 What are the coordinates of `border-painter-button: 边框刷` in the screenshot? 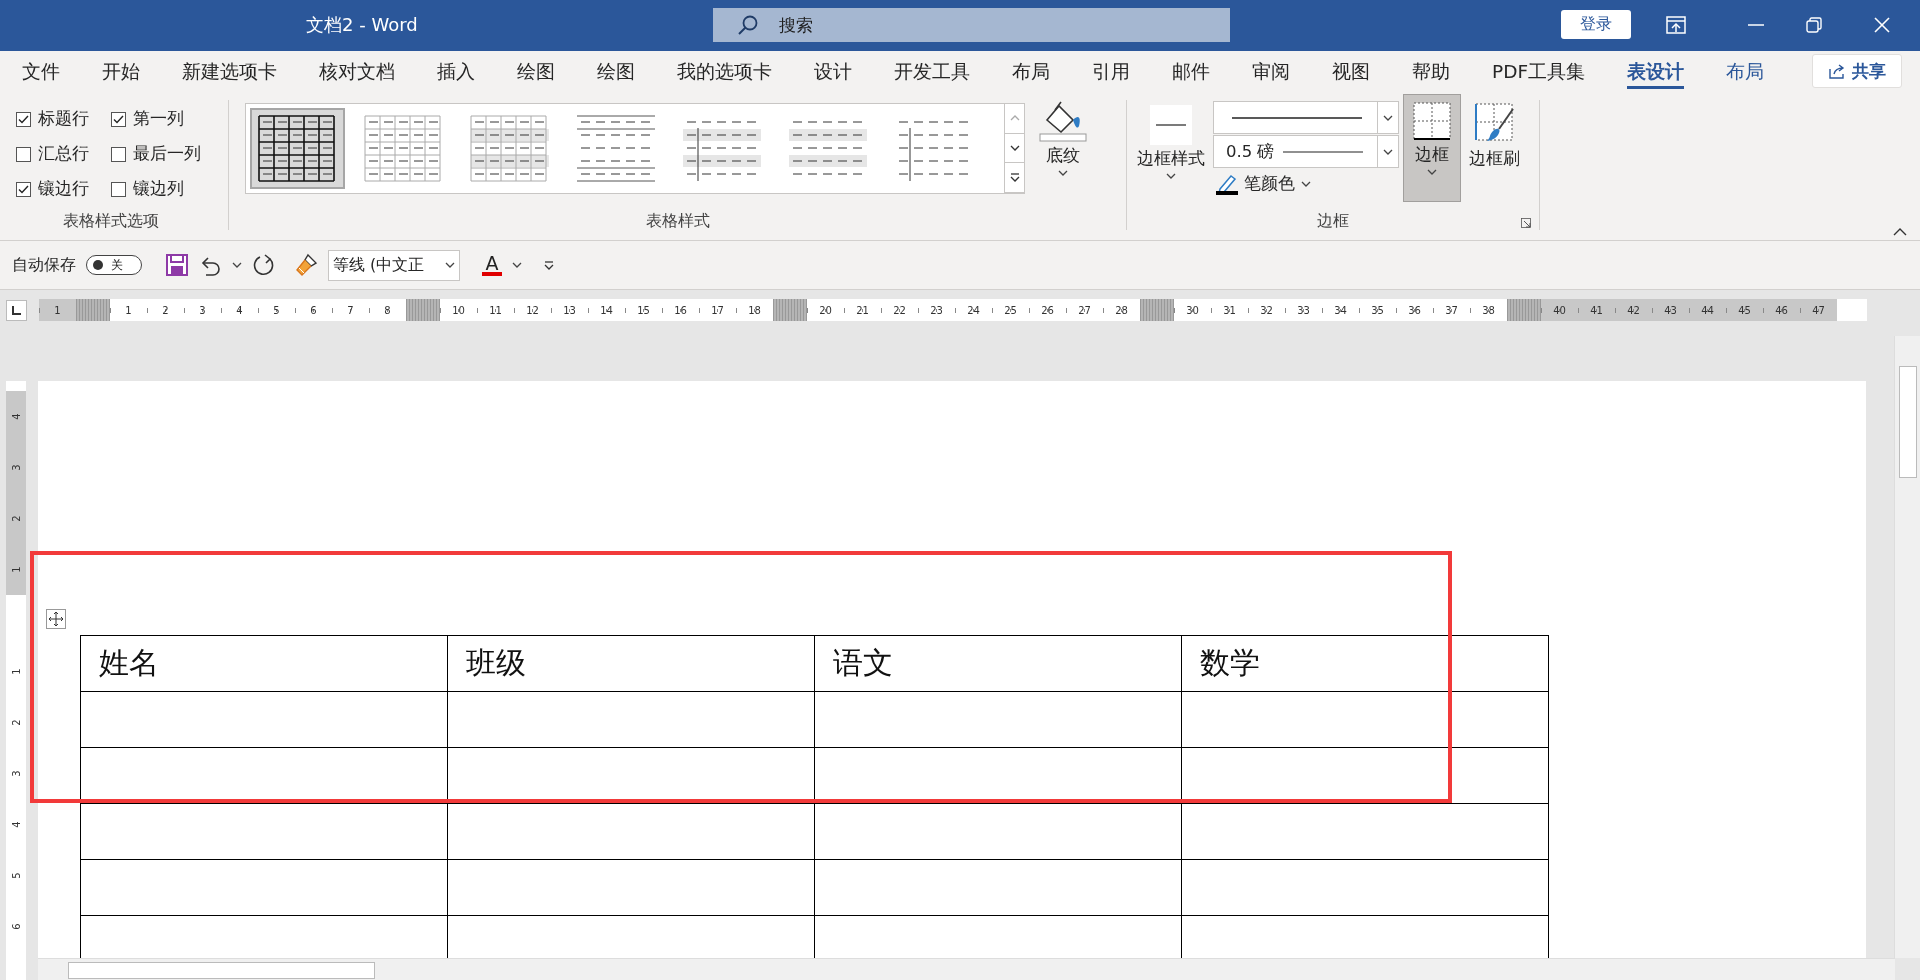 It's located at (1494, 135).